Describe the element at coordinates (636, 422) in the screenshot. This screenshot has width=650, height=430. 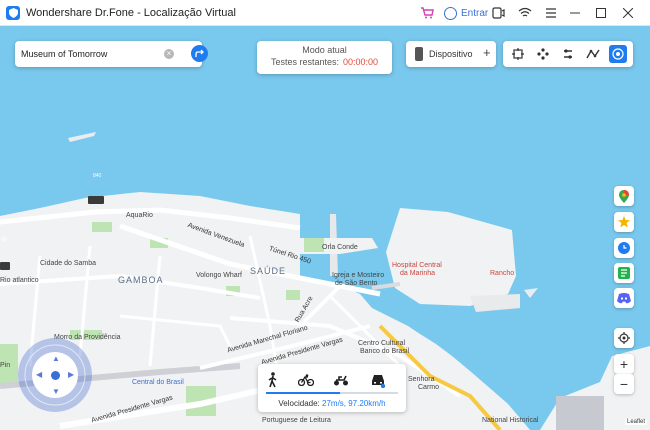
I see `leaflet-attribution: Leaflet` at that location.